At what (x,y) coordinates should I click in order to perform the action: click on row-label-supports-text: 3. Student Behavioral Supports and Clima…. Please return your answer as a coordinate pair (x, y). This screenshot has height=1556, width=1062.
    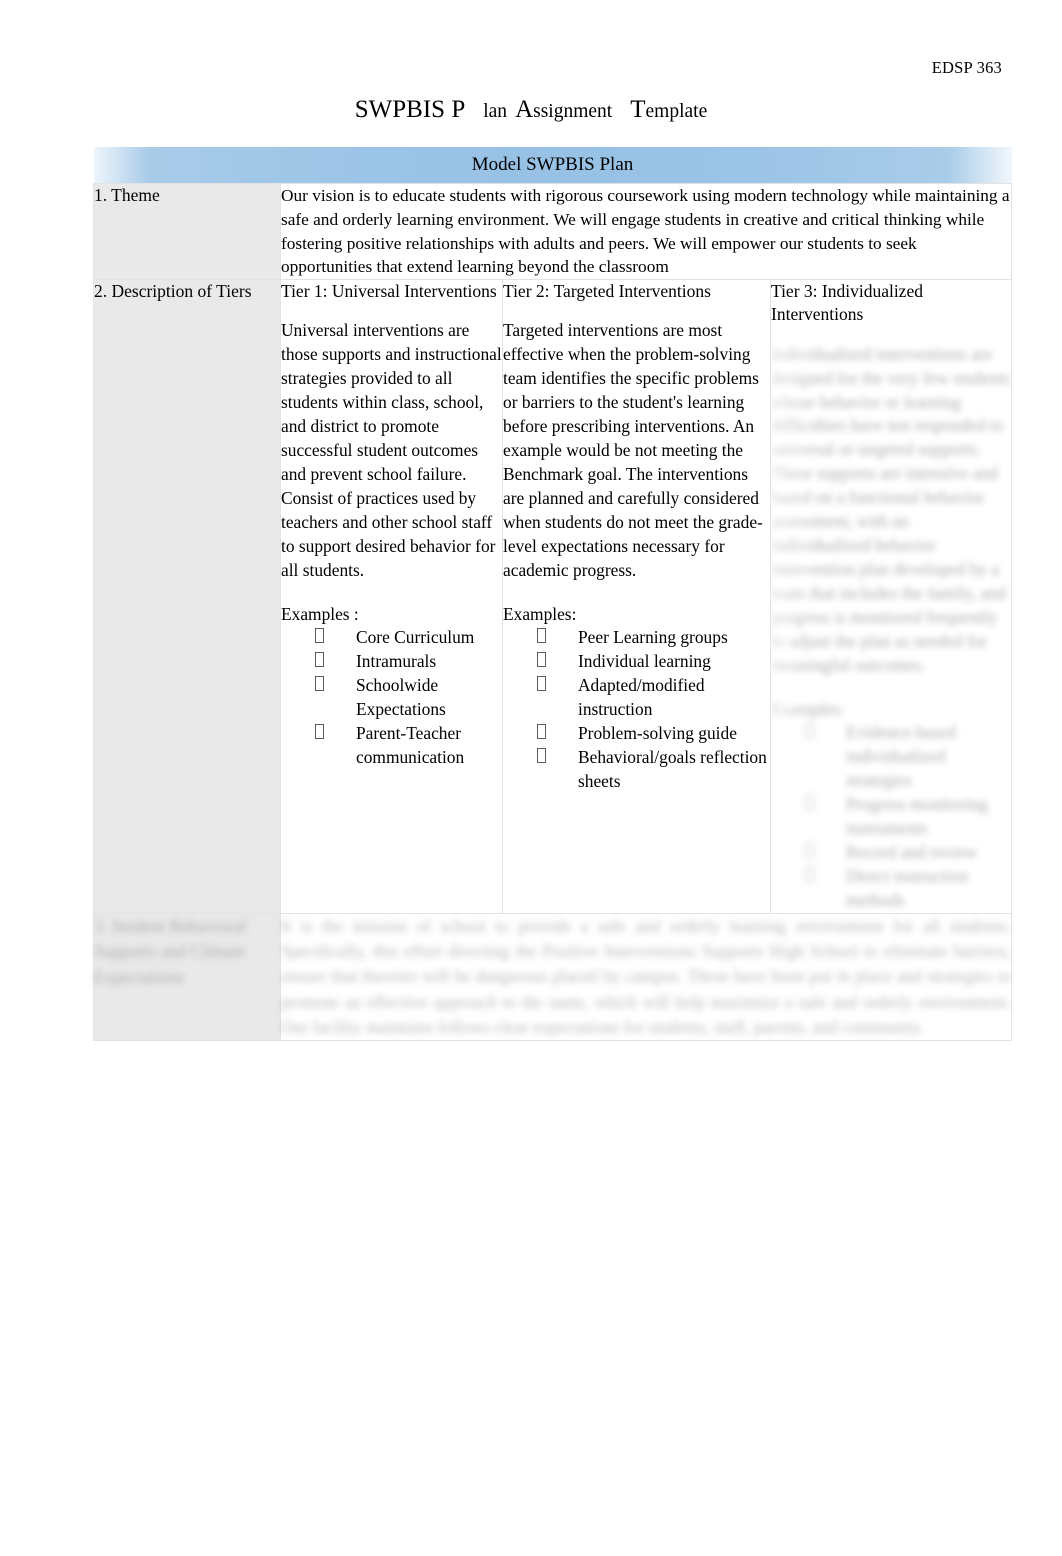
    Looking at the image, I should click on (187, 952).